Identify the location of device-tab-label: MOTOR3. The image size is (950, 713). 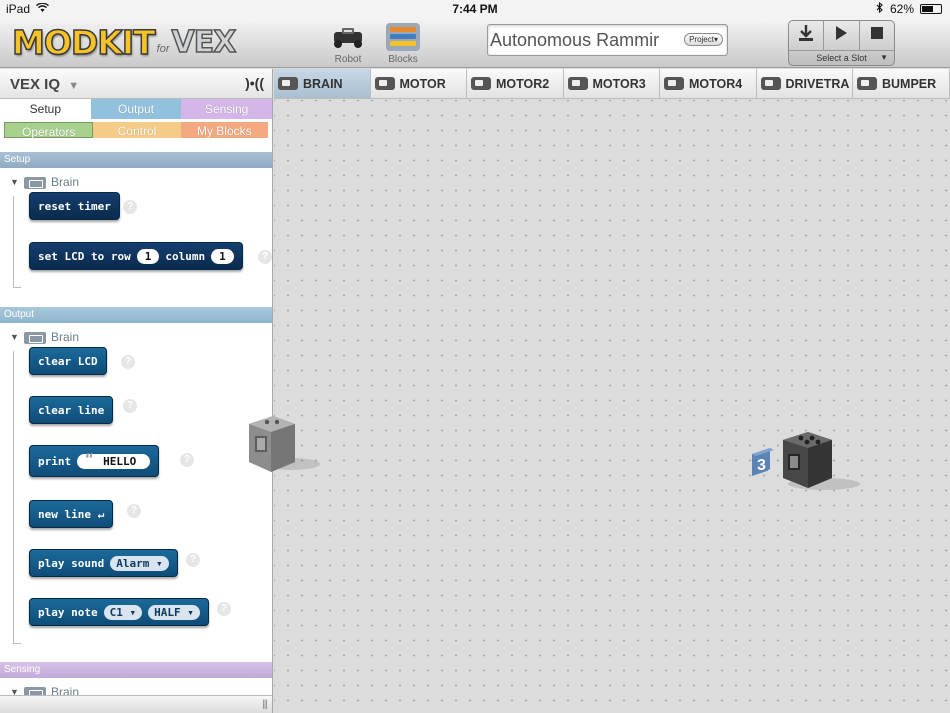
(619, 83).